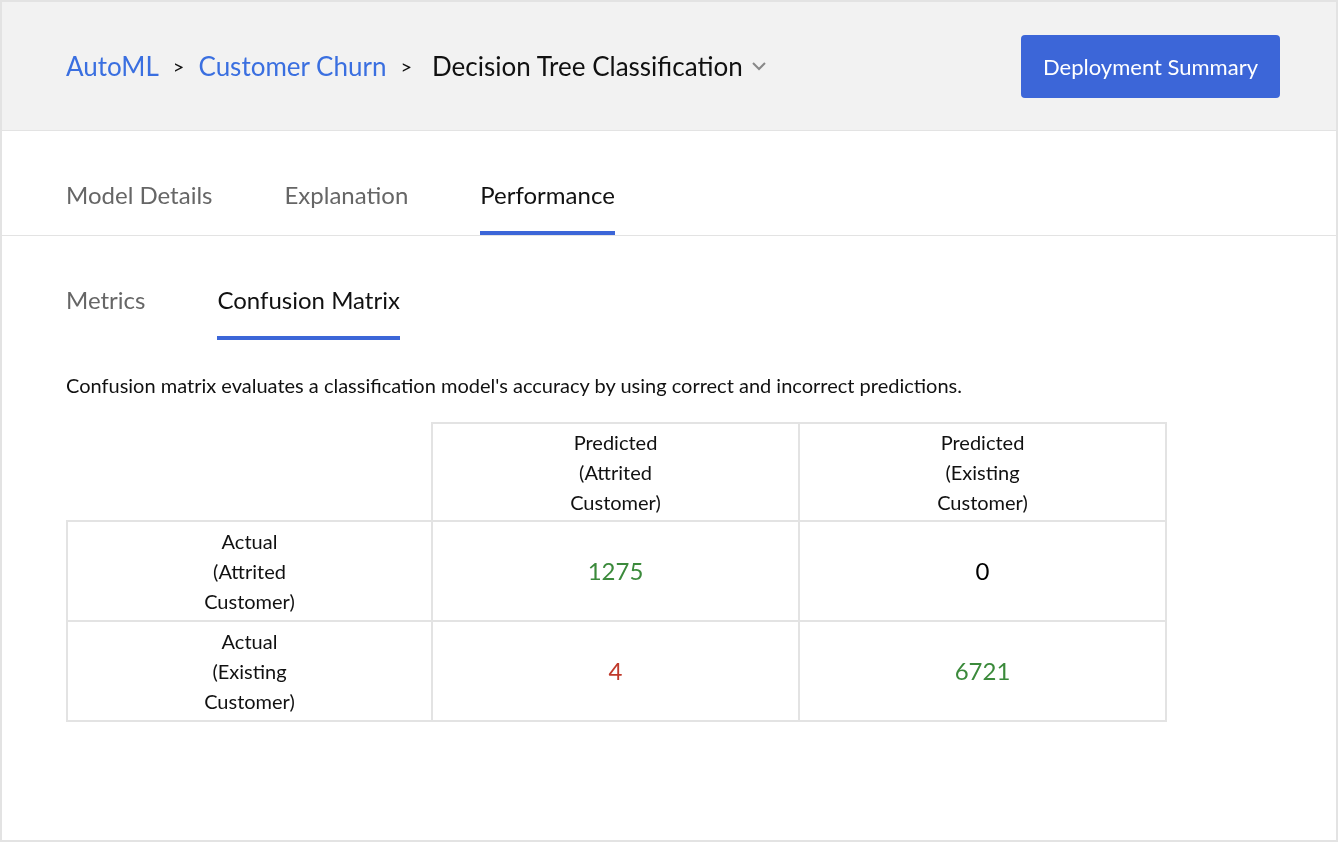 This screenshot has width=1338, height=842. Describe the element at coordinates (514, 385) in the screenshot. I see `description-text: Confusion matrix evaluates a classification model's accuracy by using correct and incorrect predictions.` at that location.